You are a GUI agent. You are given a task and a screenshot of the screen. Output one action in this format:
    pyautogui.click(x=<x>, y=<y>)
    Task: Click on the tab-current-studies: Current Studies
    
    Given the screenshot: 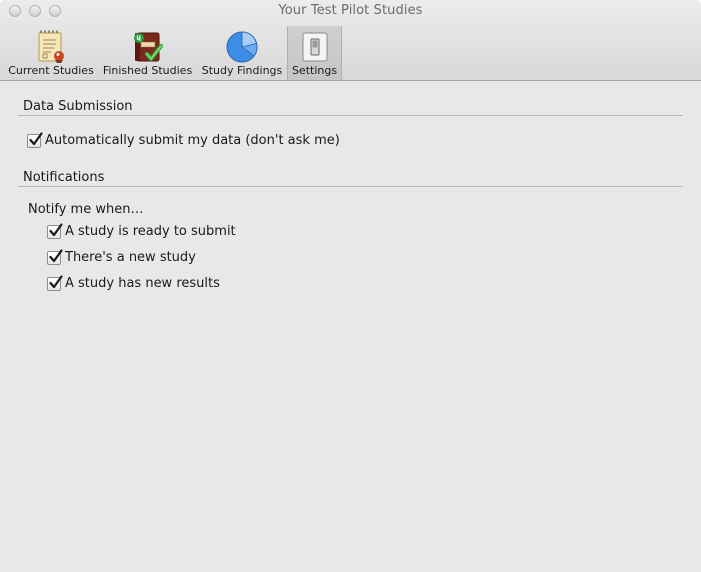 What is the action you would take?
    pyautogui.click(x=51, y=53)
    